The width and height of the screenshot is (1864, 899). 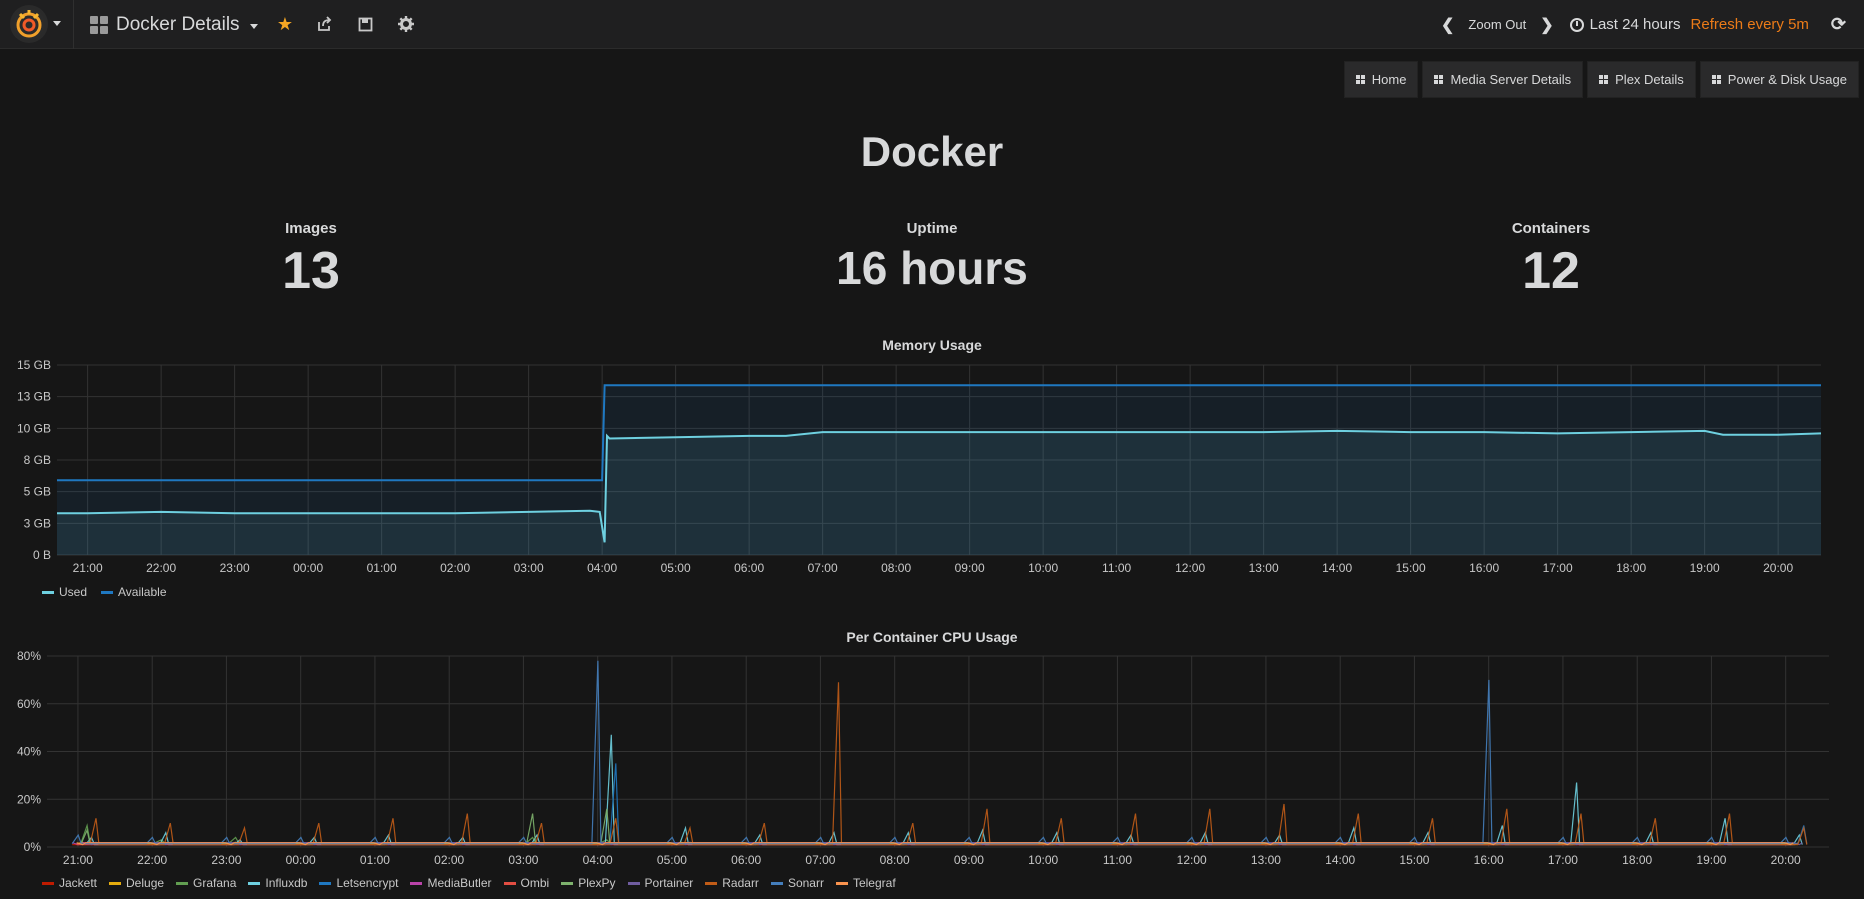 I want to click on x-tick-label: 19:00, so click(x=1711, y=860).